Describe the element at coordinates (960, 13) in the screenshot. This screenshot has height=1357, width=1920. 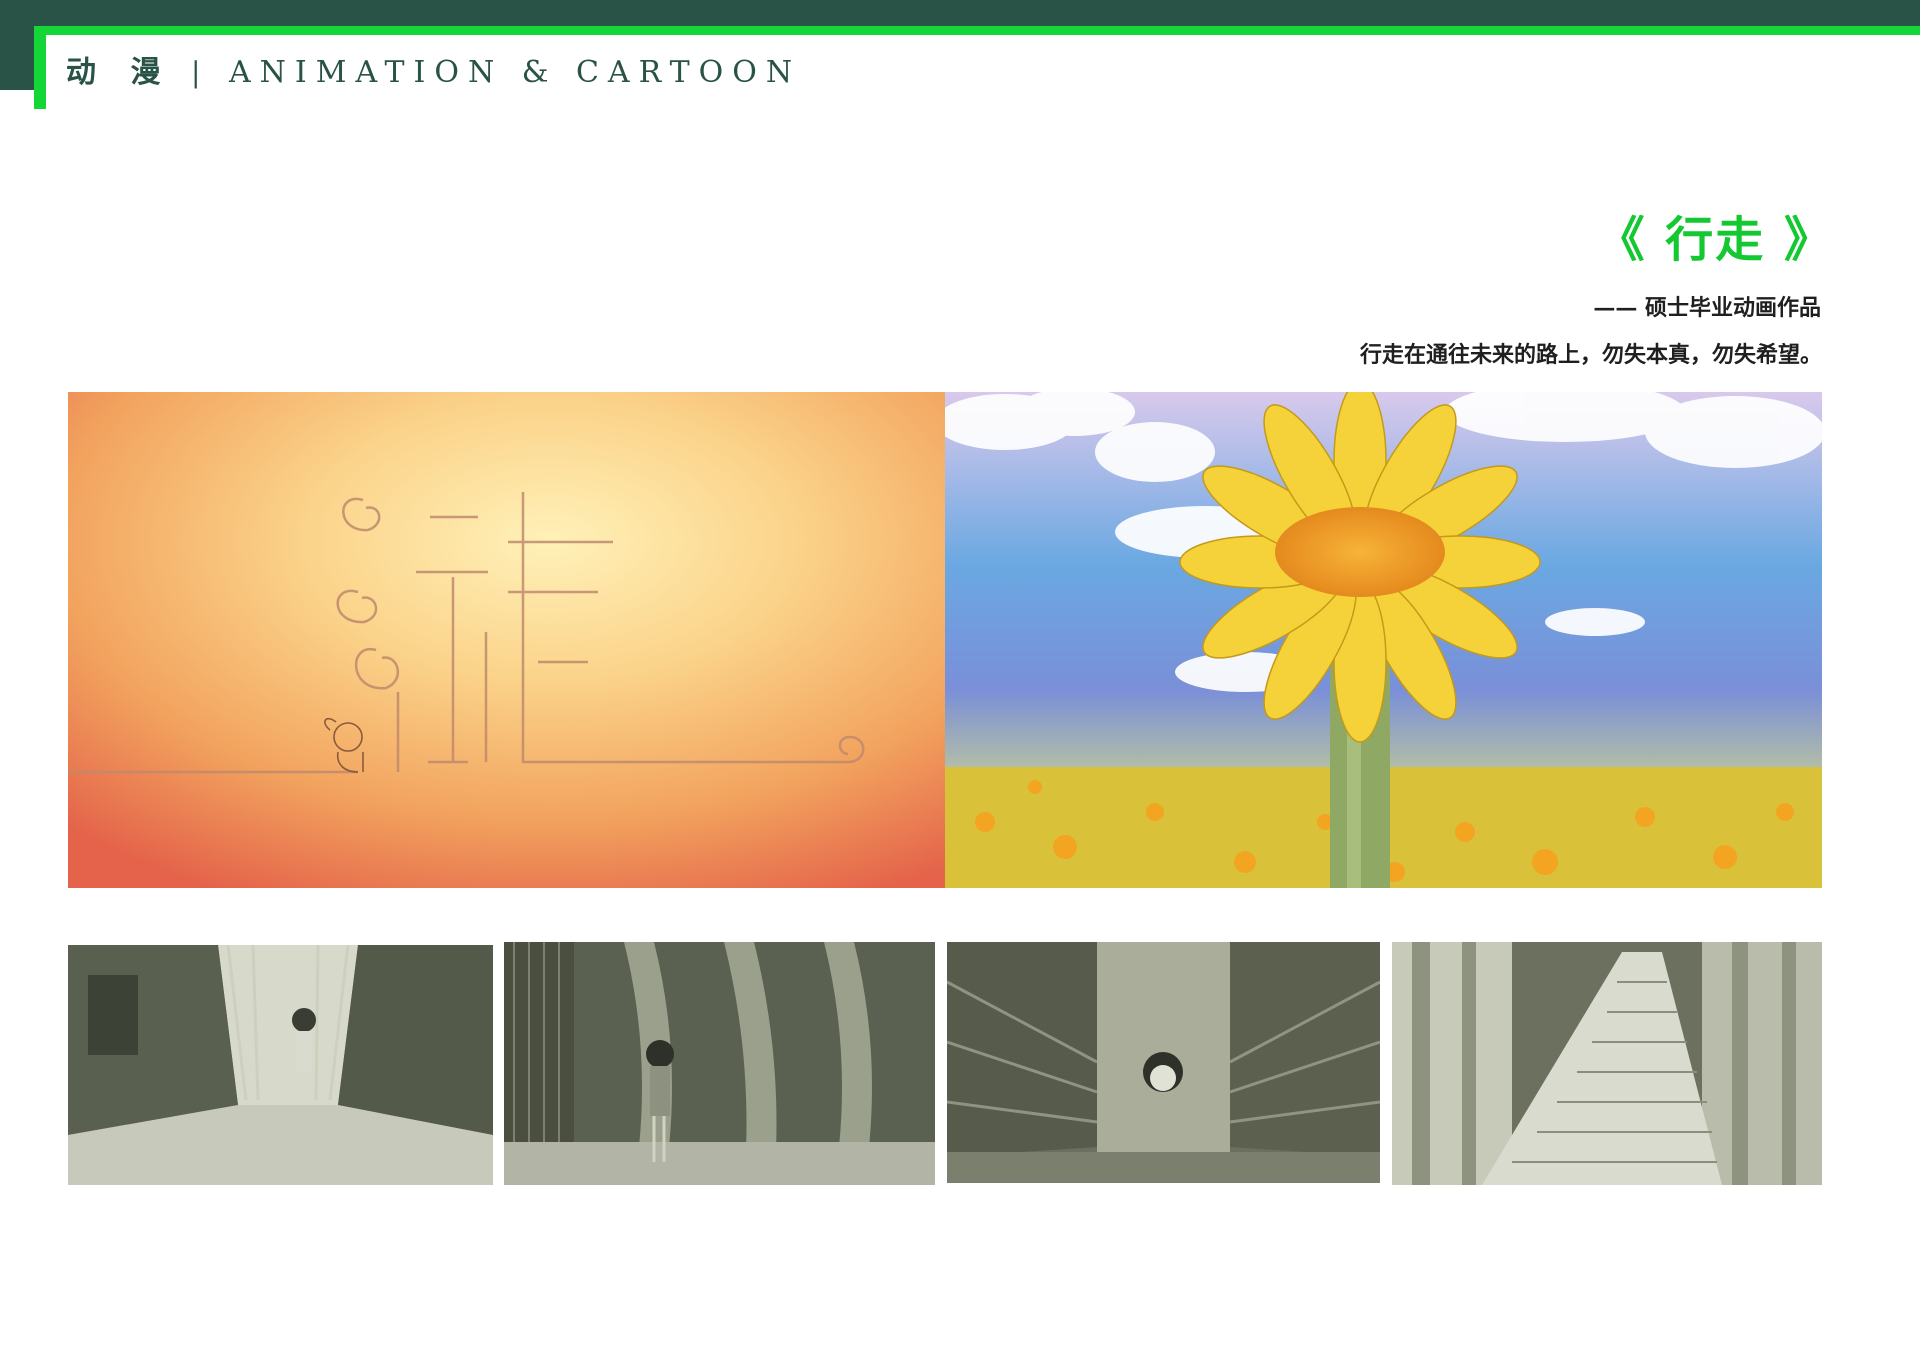
I see `top-banner-bar` at that location.